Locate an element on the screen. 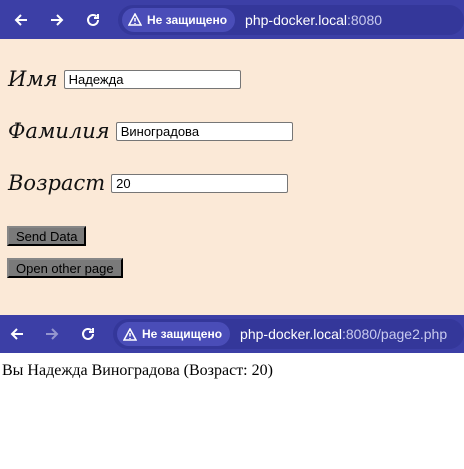 The width and height of the screenshot is (464, 469). url-host: php-docker.local is located at coordinates (296, 19).